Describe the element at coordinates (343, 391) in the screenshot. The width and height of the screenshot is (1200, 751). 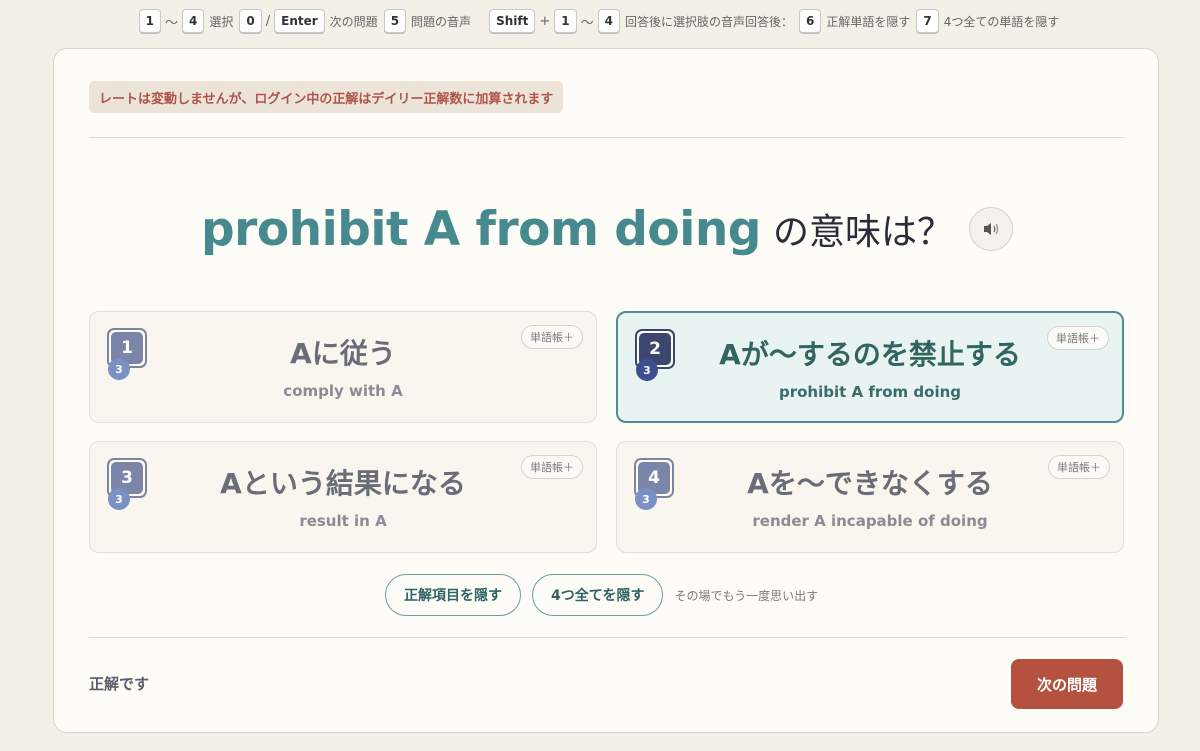
I see `choice-subtitle: comply with A` at that location.